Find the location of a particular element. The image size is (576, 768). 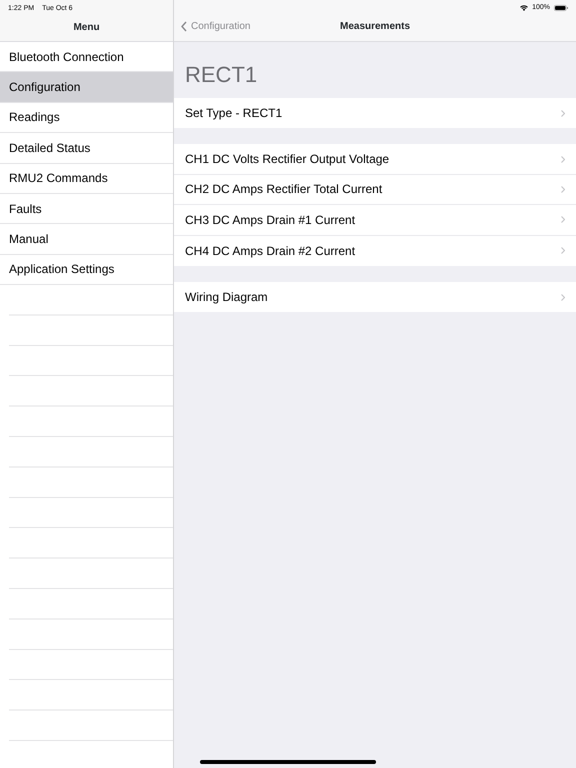

sidebar-title: Menu is located at coordinates (86, 28).